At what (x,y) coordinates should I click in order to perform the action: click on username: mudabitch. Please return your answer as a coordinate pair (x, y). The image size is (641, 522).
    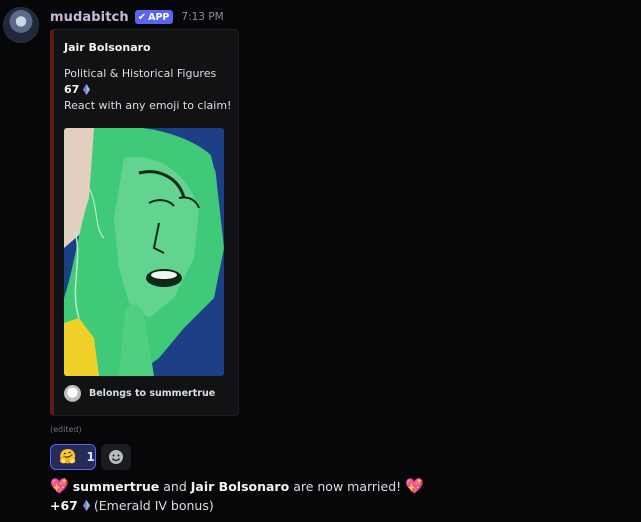
    Looking at the image, I should click on (89, 17).